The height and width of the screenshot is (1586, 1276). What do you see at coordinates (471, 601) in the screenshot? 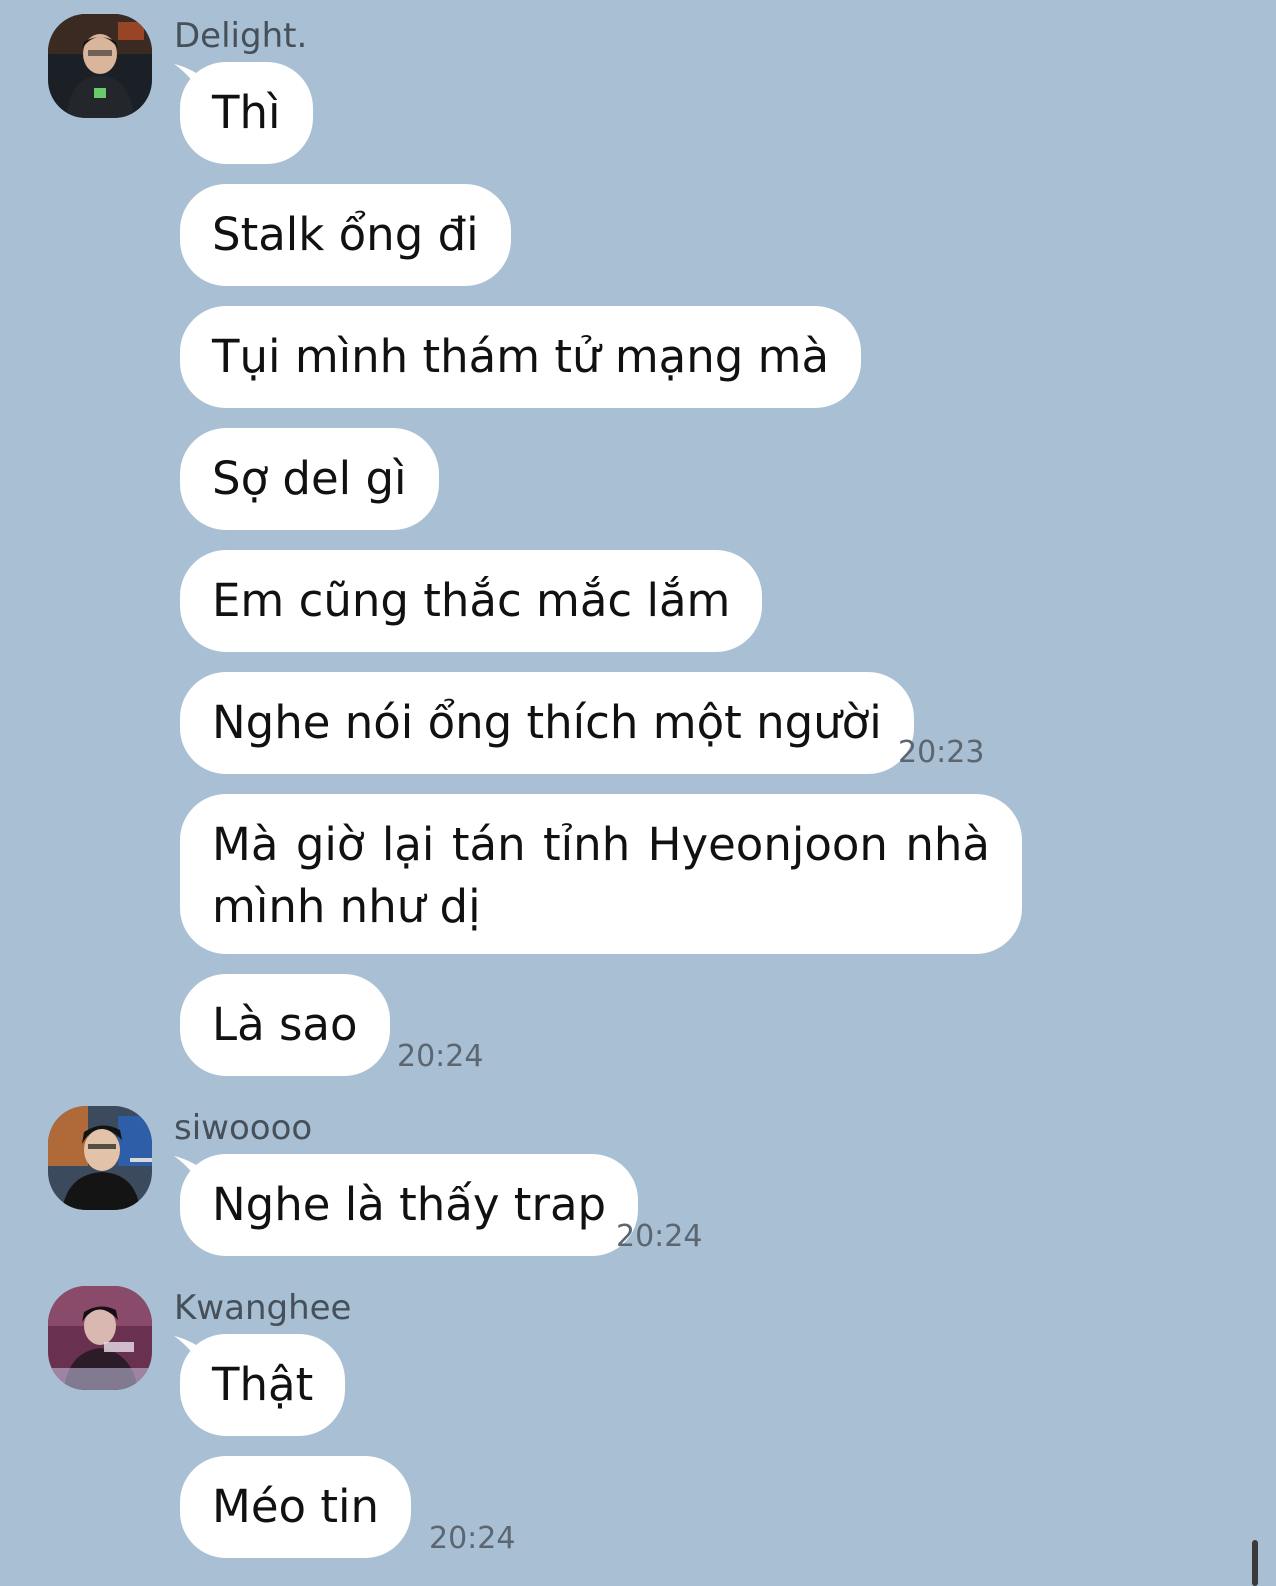
I see `message-bubble: Em cũng thắc mắc lắm` at bounding box center [471, 601].